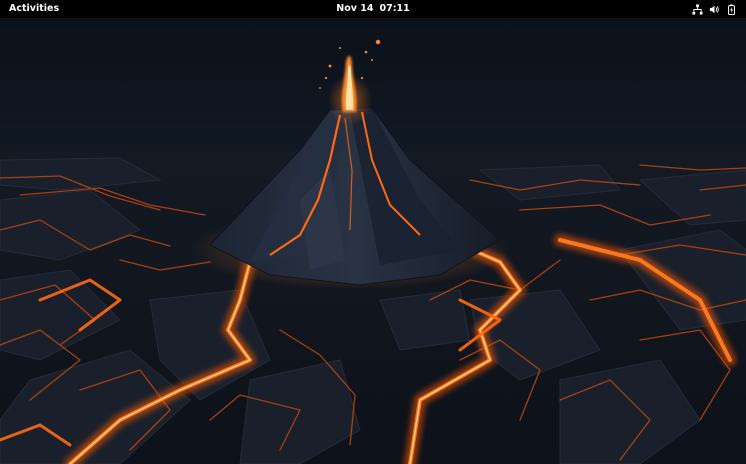  I want to click on network-icon, so click(697, 9).